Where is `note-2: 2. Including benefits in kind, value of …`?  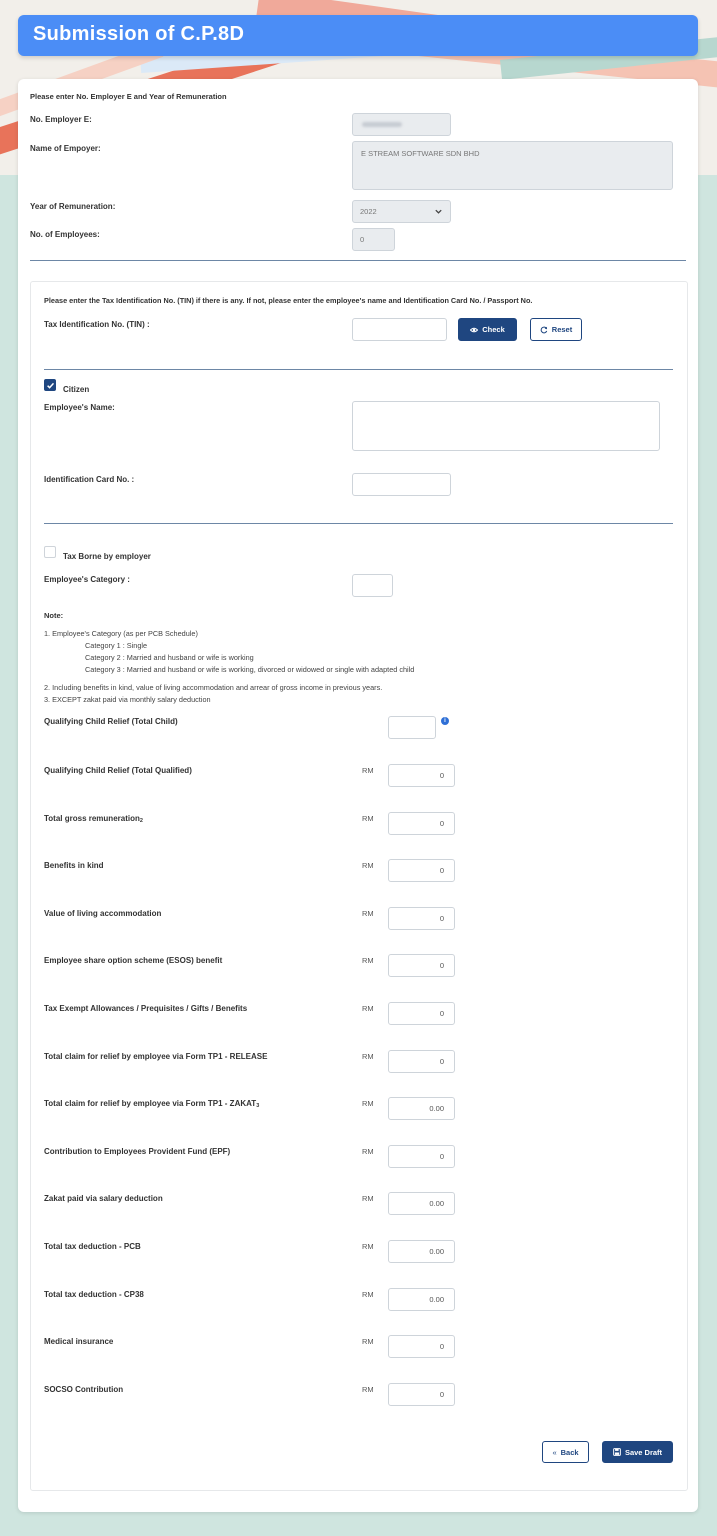
note-2: 2. Including benefits in kind, value of … is located at coordinates (213, 687).